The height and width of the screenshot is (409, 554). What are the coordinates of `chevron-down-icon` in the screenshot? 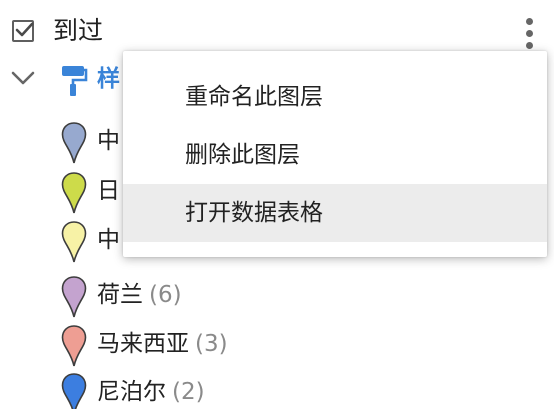 It's located at (23, 78).